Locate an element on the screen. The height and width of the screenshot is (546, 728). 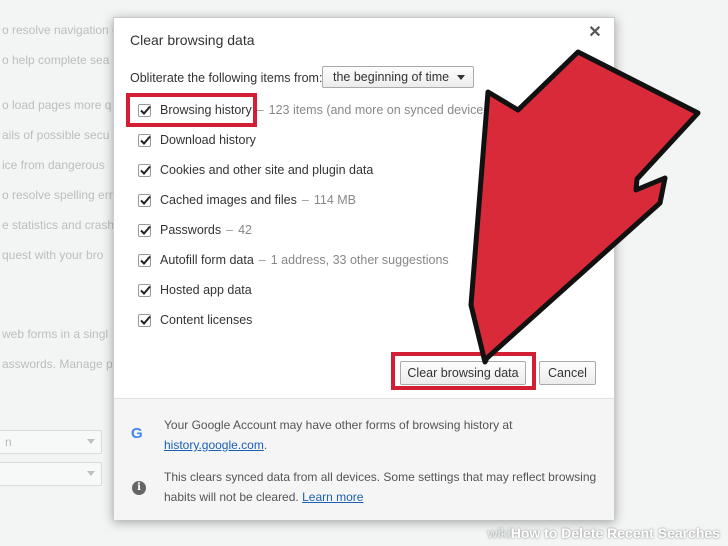
wikihow-watermark: wikiHow to Delete Recent Searches is located at coordinates (603, 533).